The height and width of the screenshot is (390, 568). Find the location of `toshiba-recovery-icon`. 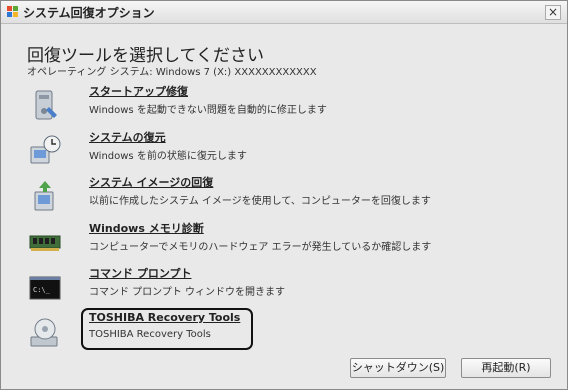

toshiba-recovery-icon is located at coordinates (44, 332).